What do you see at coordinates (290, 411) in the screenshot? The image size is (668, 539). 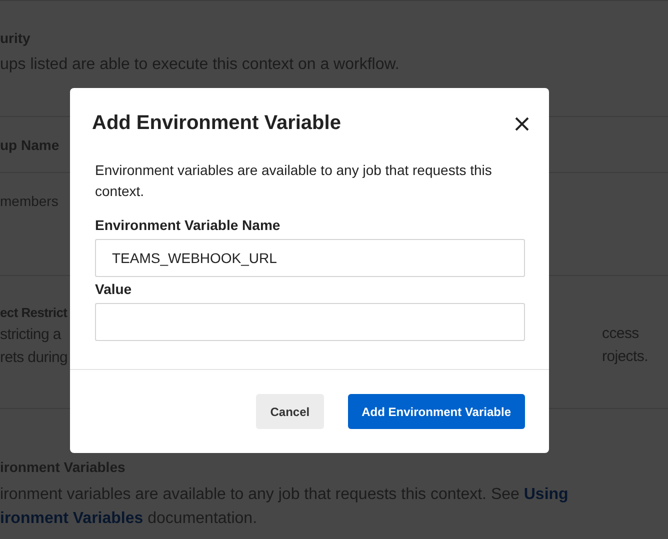 I see `cancel-button: Cancel` at bounding box center [290, 411].